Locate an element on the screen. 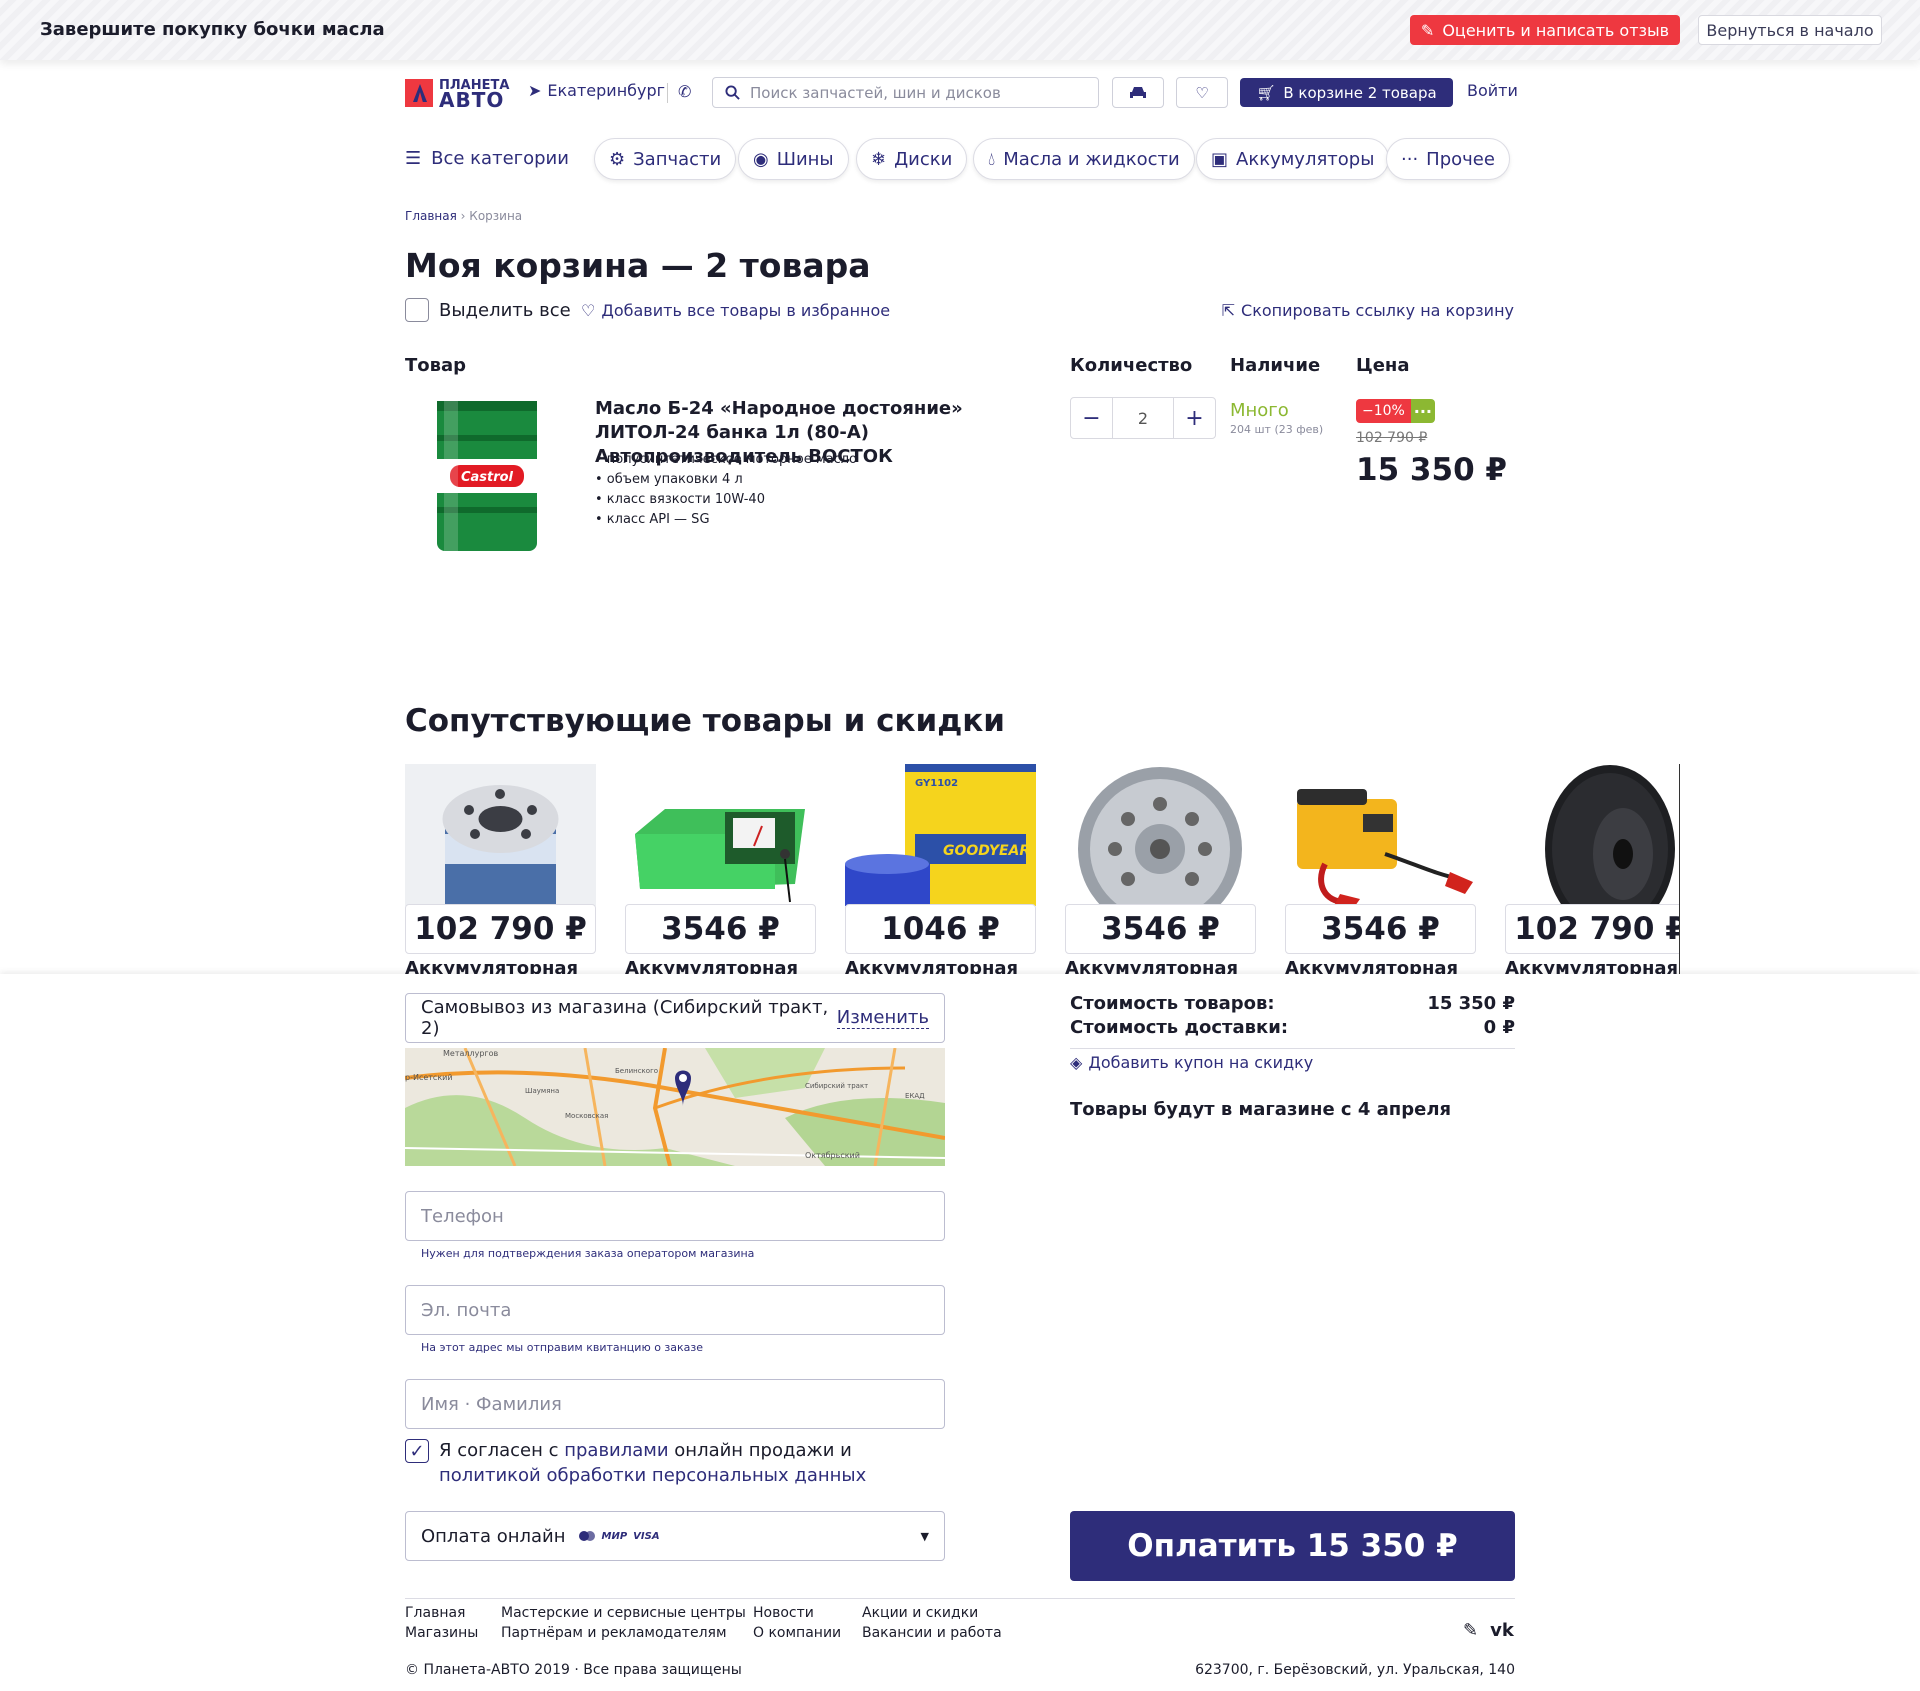 The height and width of the screenshot is (1691, 1920). svg-text: Castrol is located at coordinates (487, 477).